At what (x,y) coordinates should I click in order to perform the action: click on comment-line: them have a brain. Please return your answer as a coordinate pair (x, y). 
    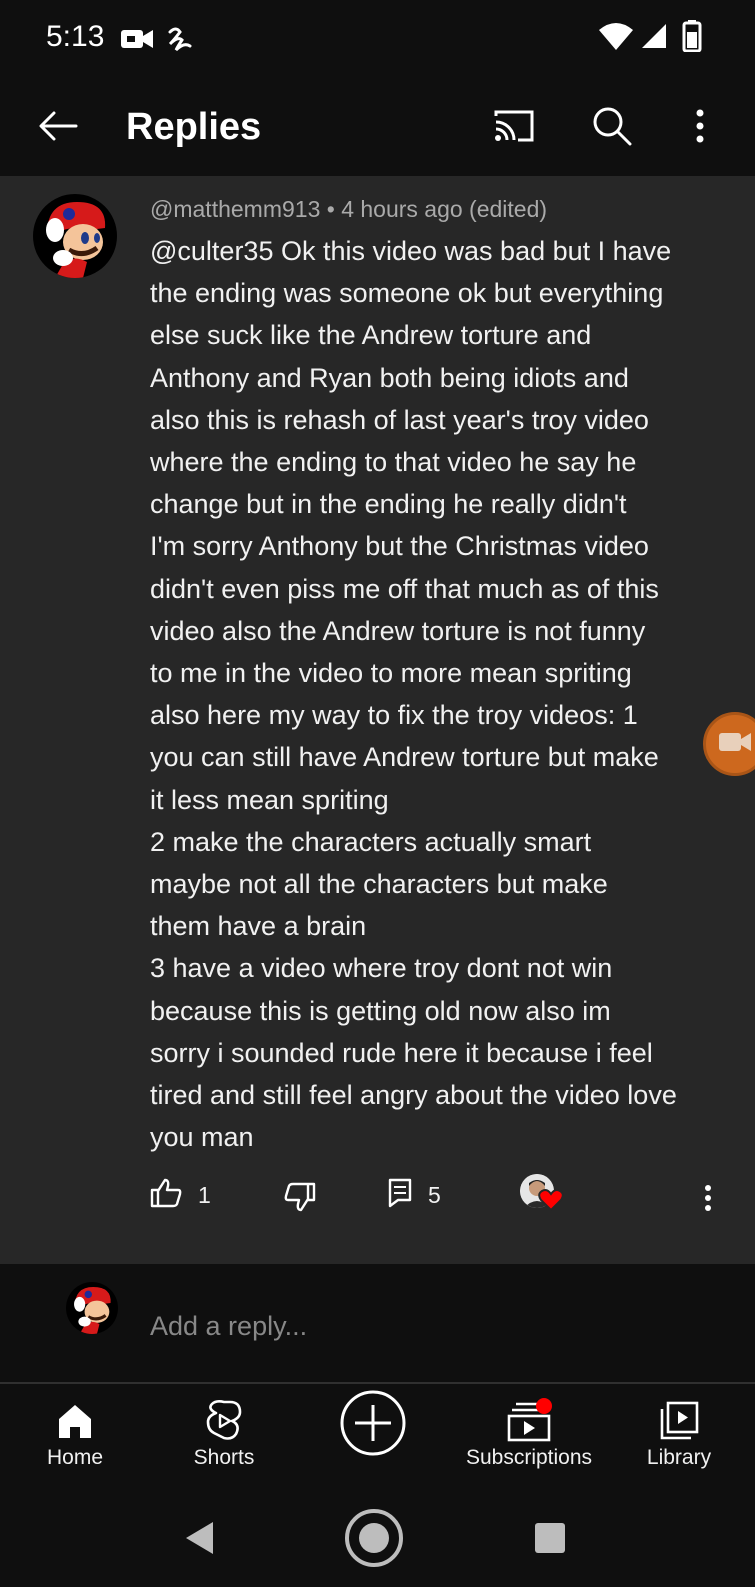
    Looking at the image, I should click on (258, 926).